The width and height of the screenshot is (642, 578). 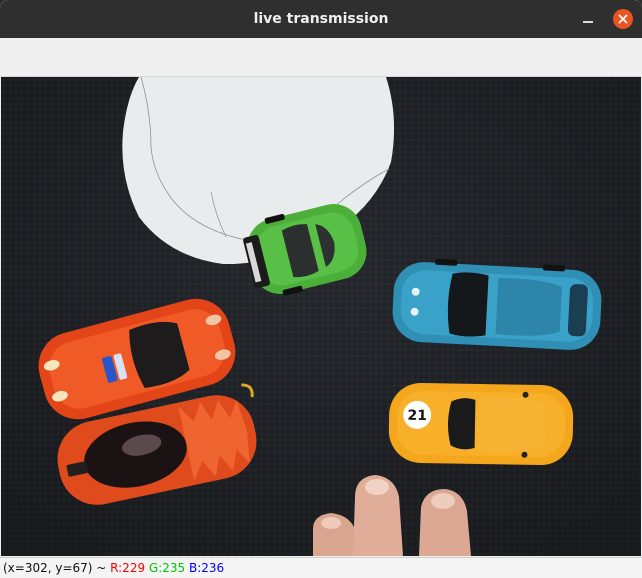 What do you see at coordinates (497, 304) in the screenshot?
I see `blue-car` at bounding box center [497, 304].